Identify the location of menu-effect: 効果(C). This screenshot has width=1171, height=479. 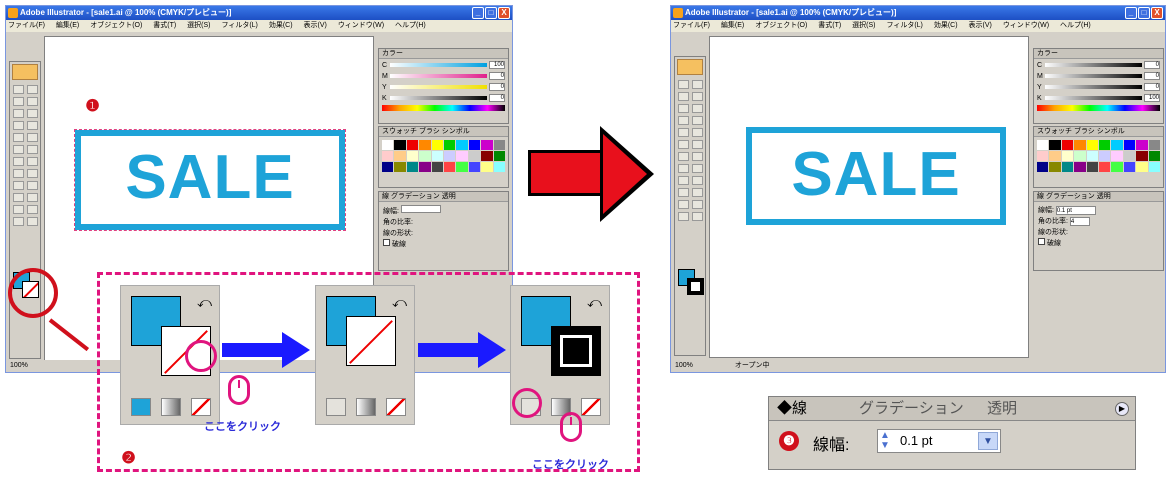
(281, 25).